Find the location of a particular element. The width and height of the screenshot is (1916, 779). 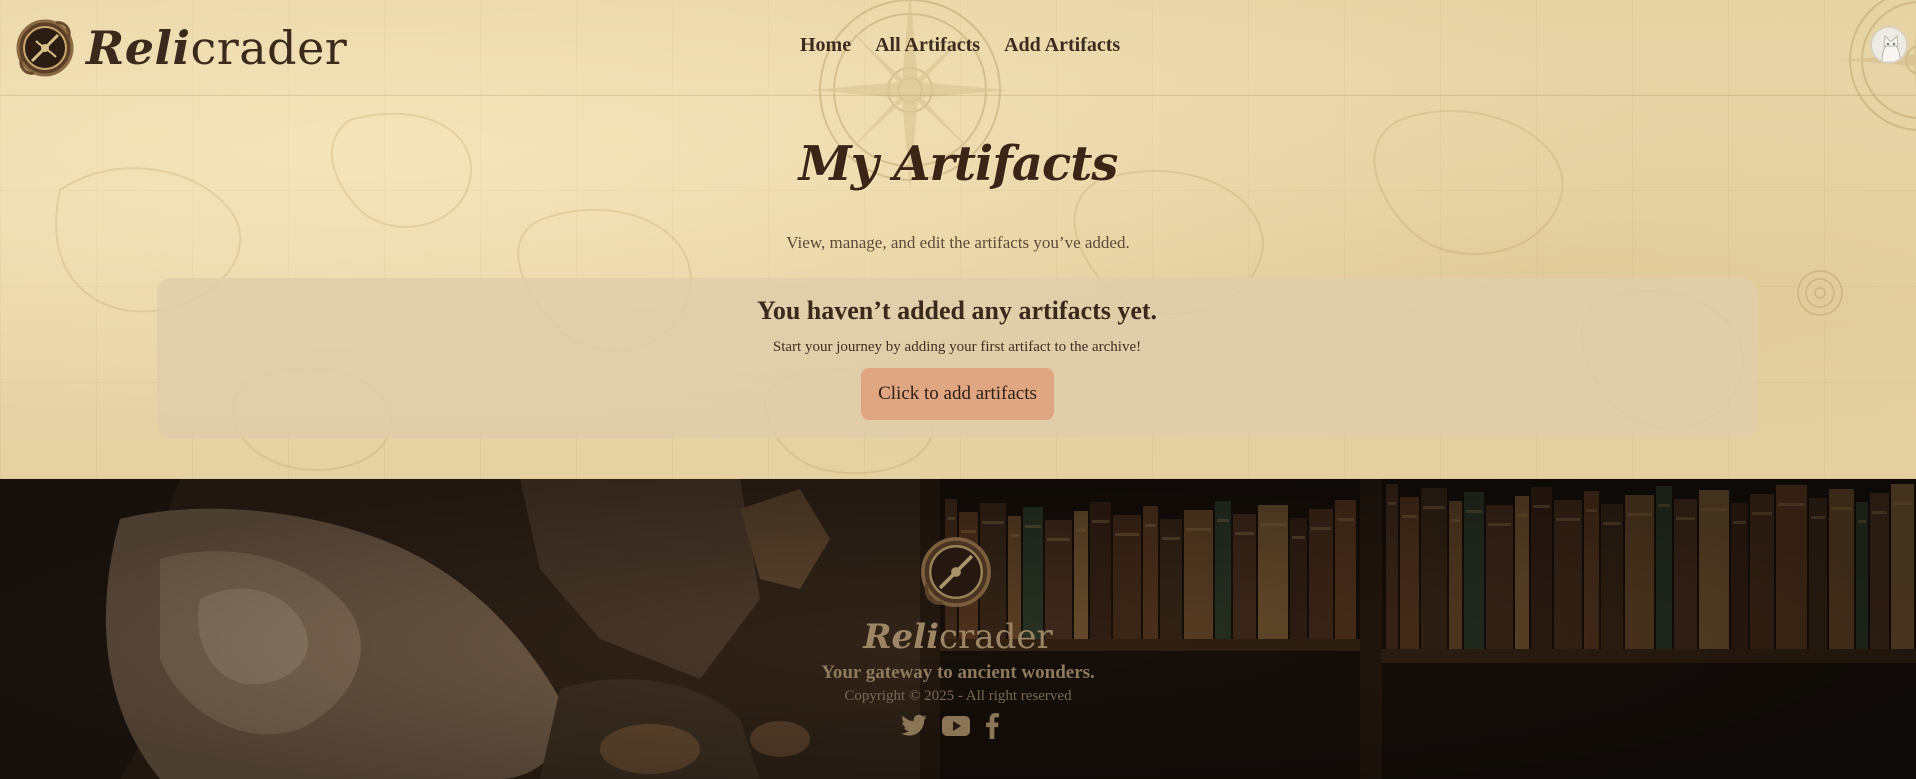

nav-link-add-artifacts: Add Artifacts is located at coordinates (1062, 45).